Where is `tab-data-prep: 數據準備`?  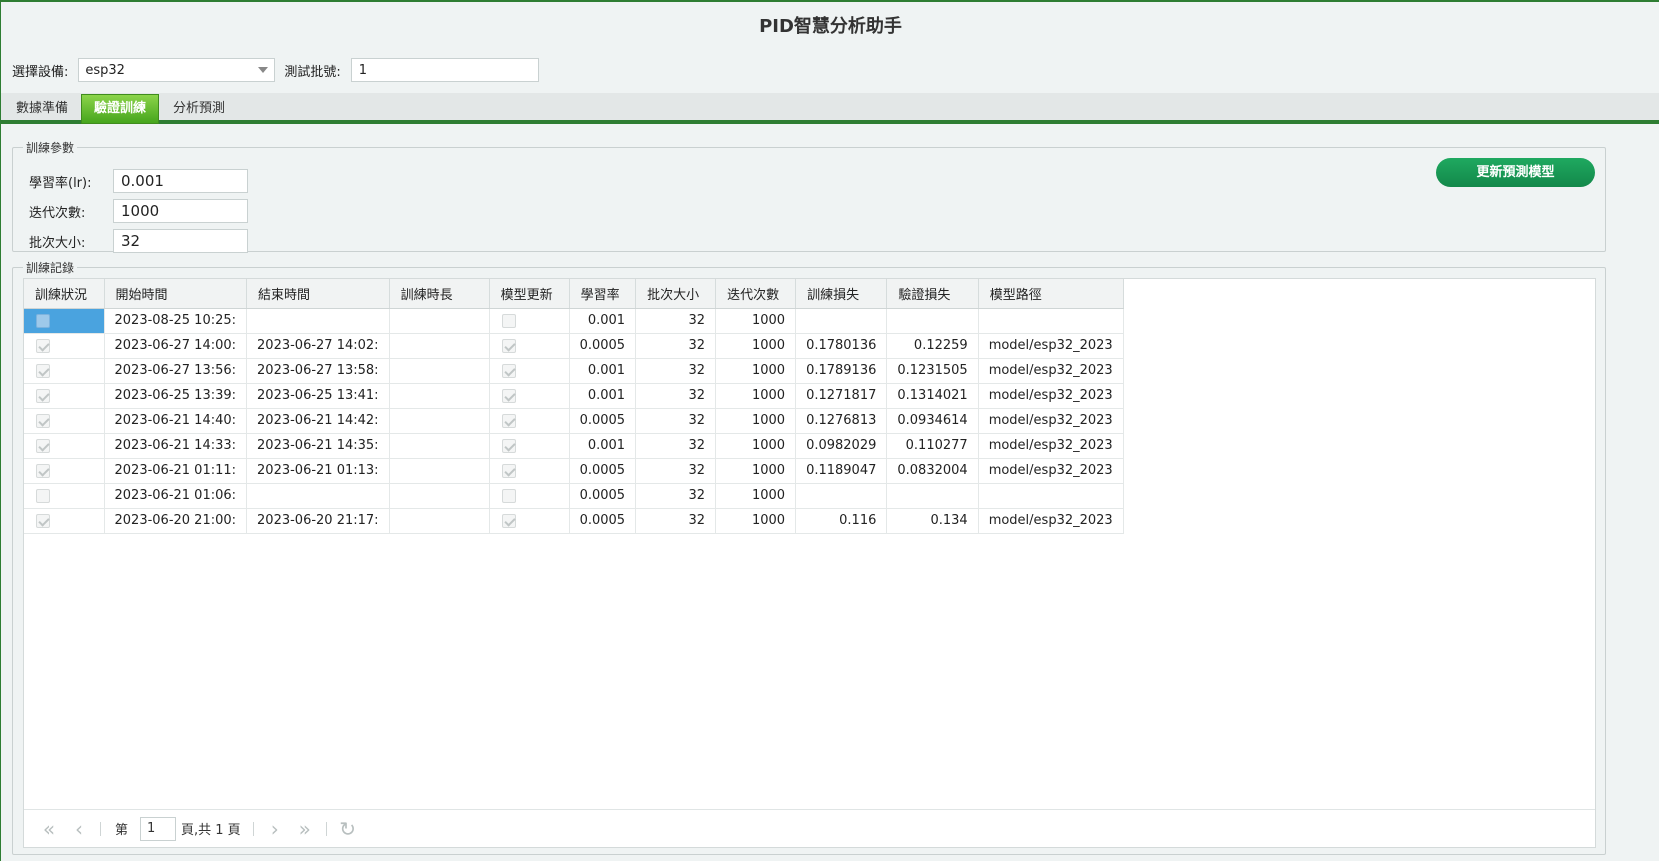
tab-data-prep: 數據準備 is located at coordinates (42, 108).